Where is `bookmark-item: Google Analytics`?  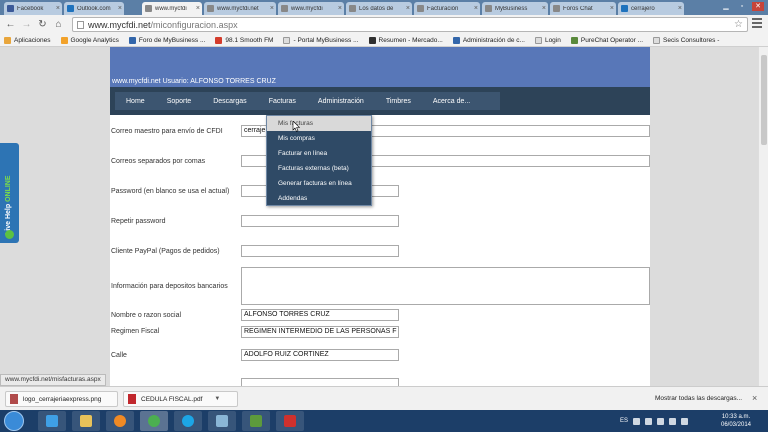 bookmark-item: Google Analytics is located at coordinates (89, 40).